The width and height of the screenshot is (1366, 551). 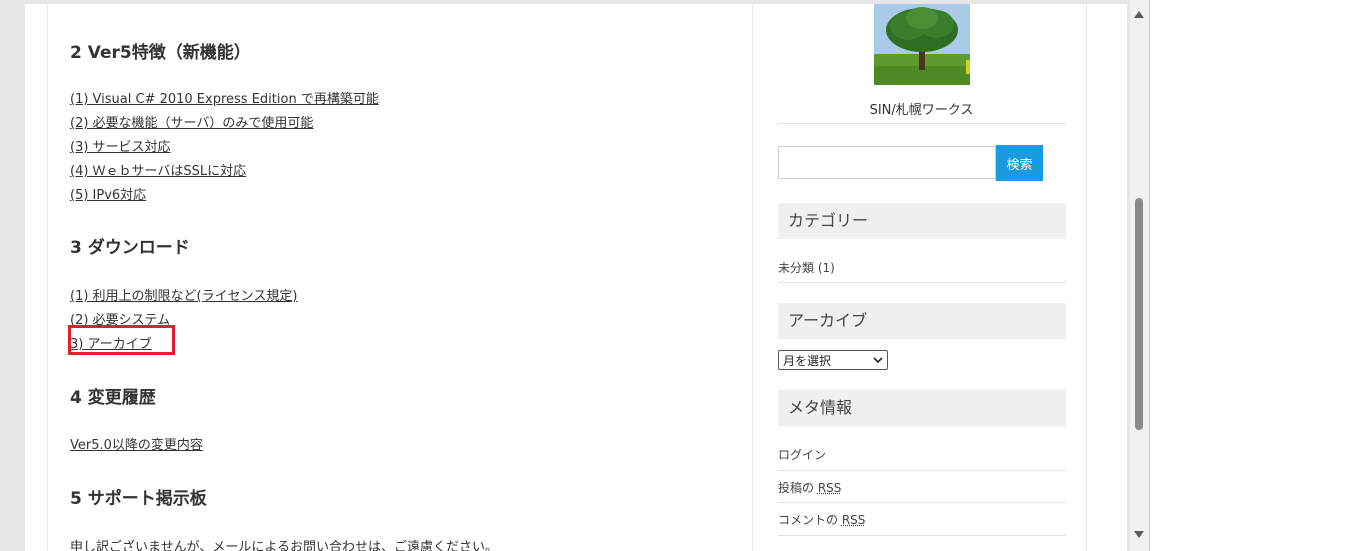 I want to click on link-license: (1) 利用上の制限など(ライセンス規定), so click(x=183, y=294).